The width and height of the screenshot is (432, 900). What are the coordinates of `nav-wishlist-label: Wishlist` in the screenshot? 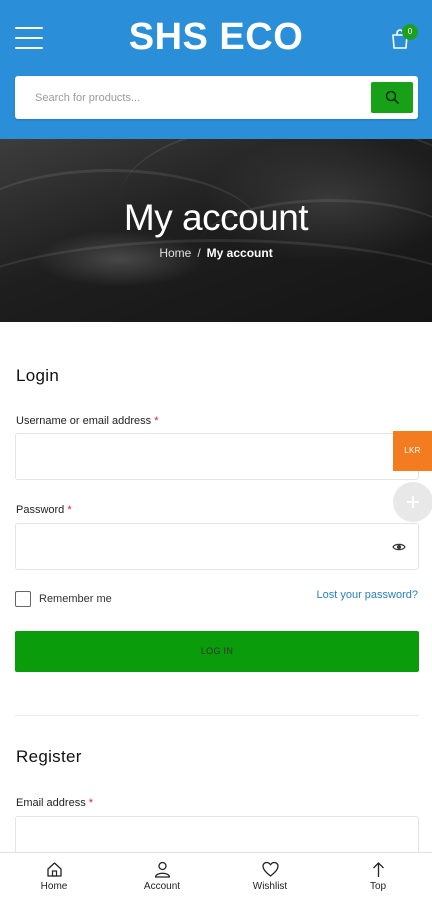 It's located at (270, 886).